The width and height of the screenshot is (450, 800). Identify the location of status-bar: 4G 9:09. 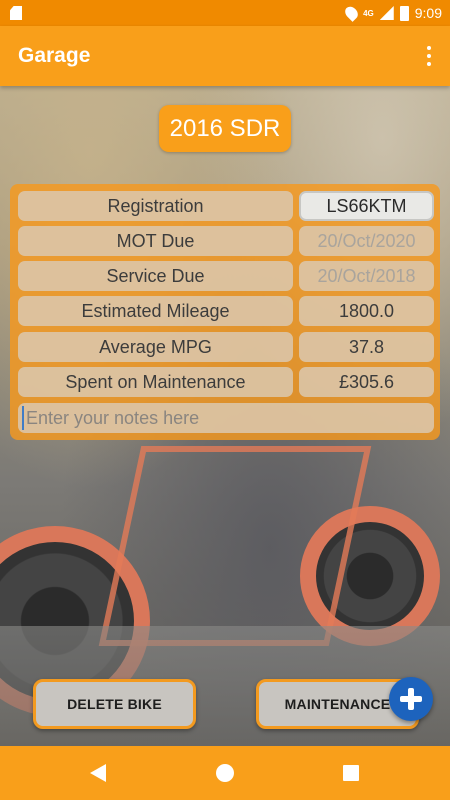
(225, 13).